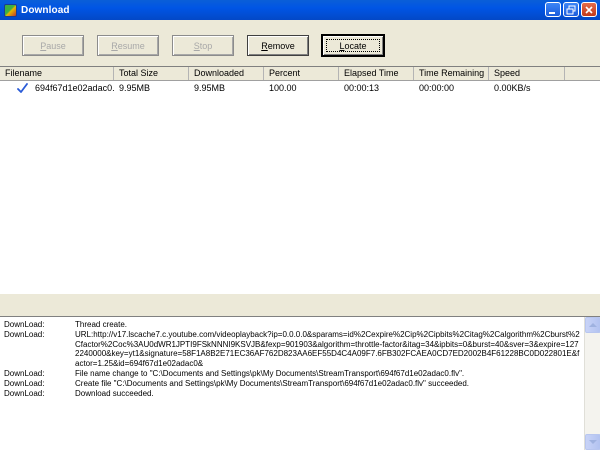 This screenshot has height=450, width=600. What do you see at coordinates (114, 393) in the screenshot?
I see `log-message: Download succeeded.` at bounding box center [114, 393].